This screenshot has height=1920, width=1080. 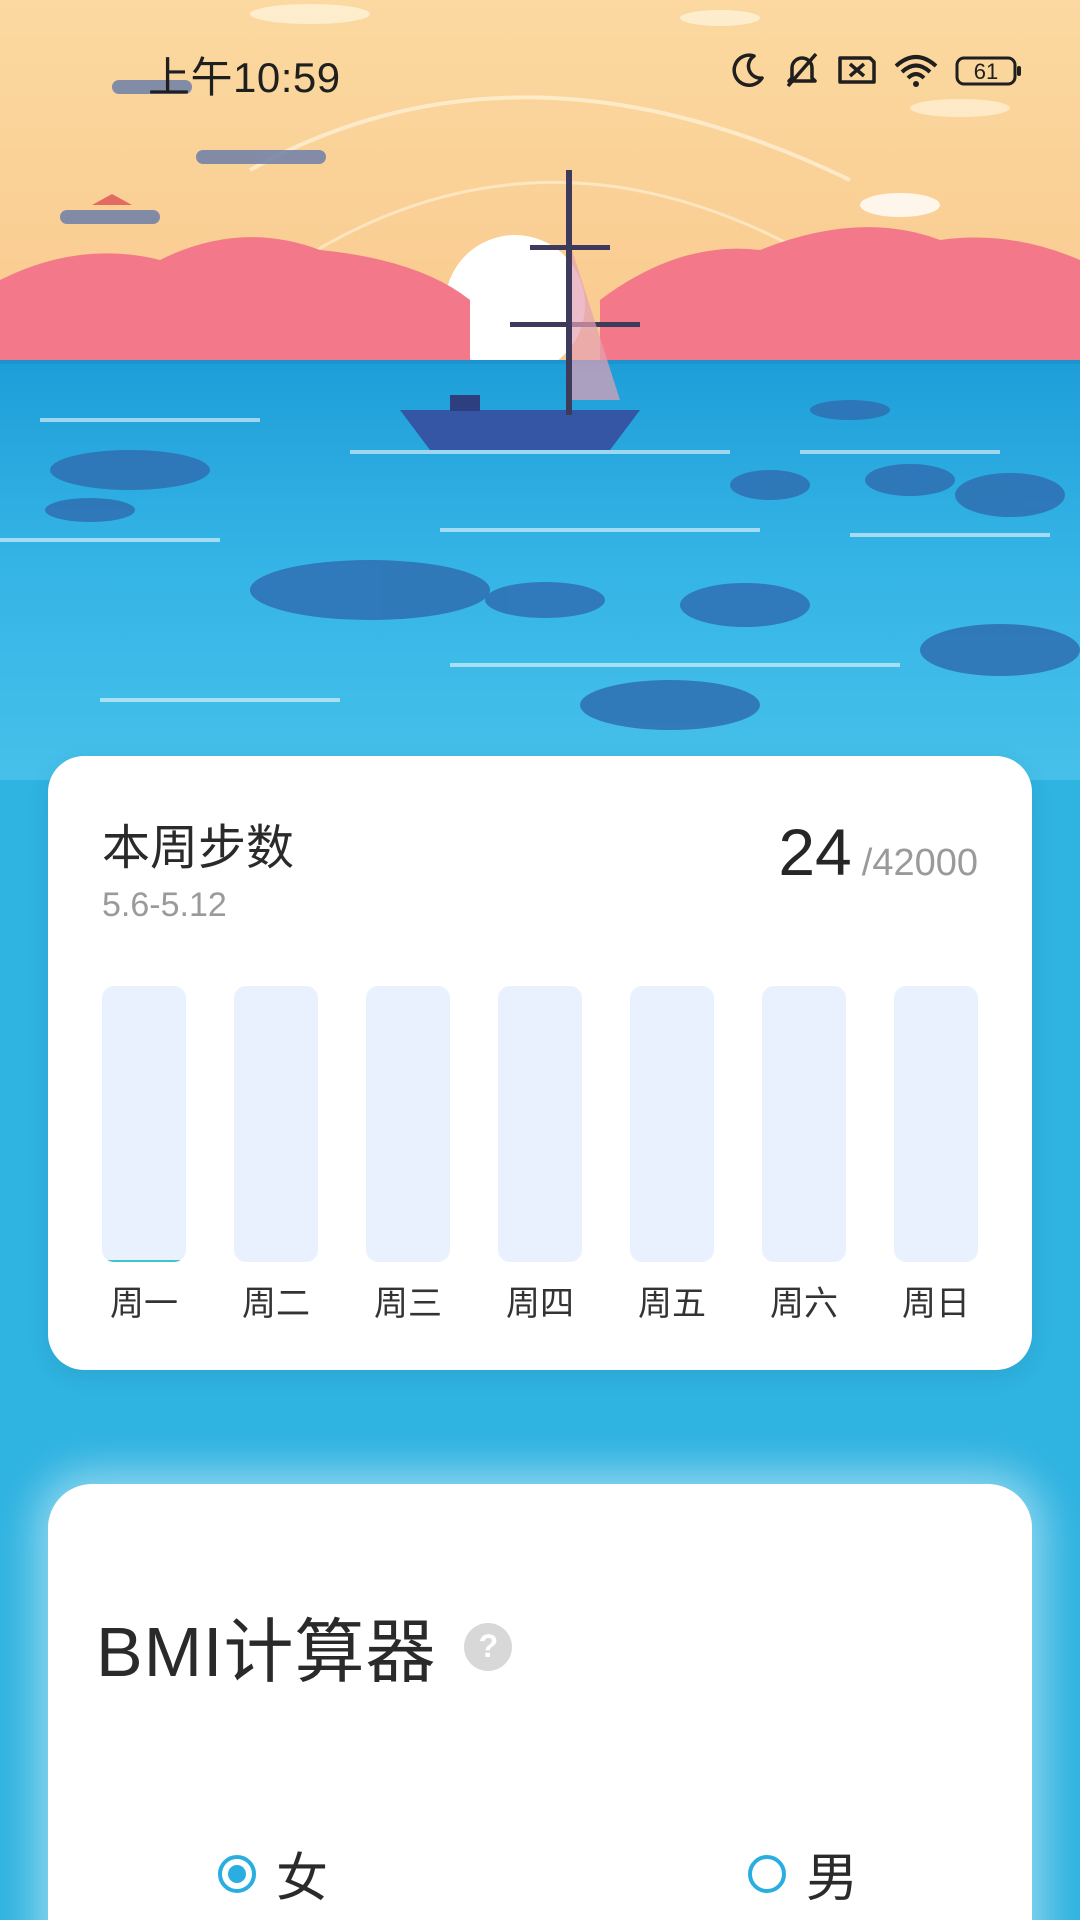 I want to click on day-label: 周三, so click(x=408, y=1304).